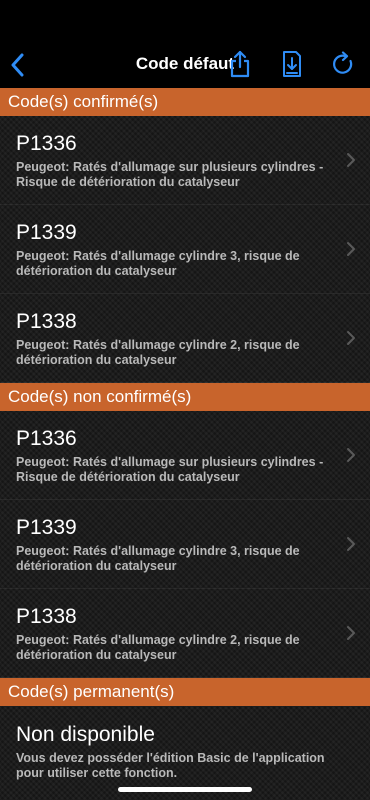  I want to click on refresh-button, so click(343, 64).